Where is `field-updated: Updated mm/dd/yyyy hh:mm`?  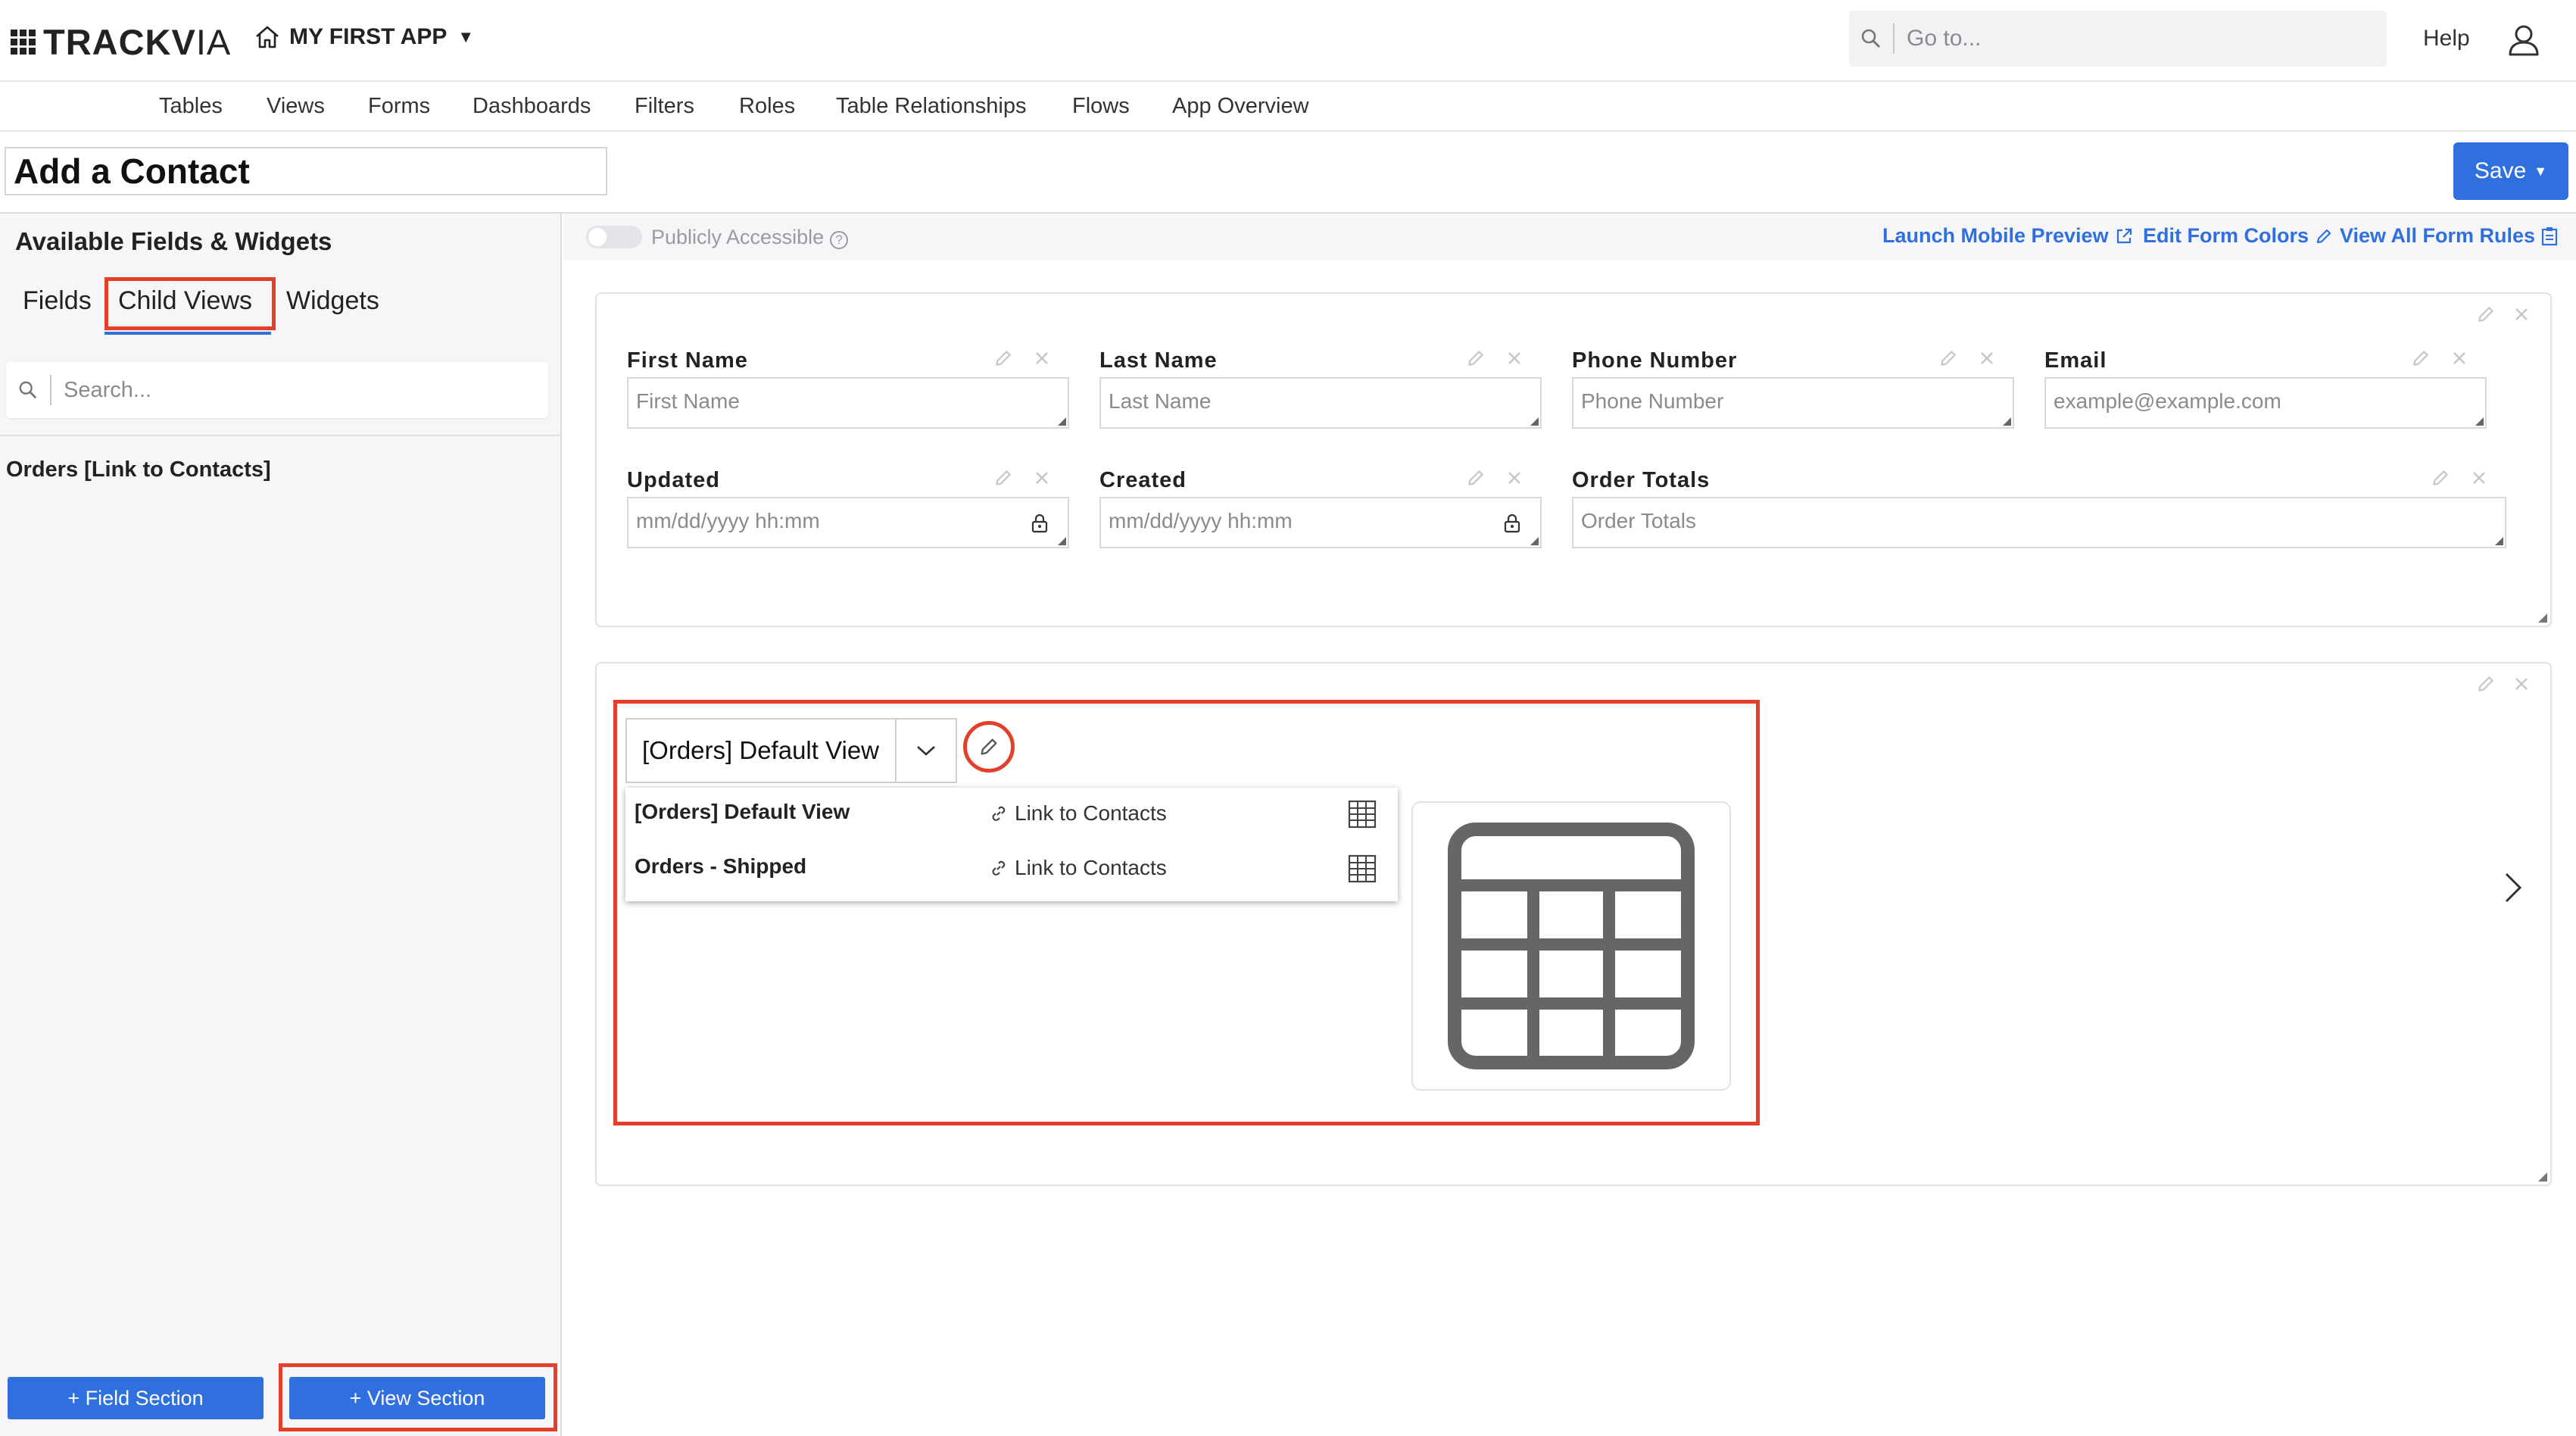
field-updated: Updated mm/dd/yyyy hh:mm is located at coordinates (848, 509).